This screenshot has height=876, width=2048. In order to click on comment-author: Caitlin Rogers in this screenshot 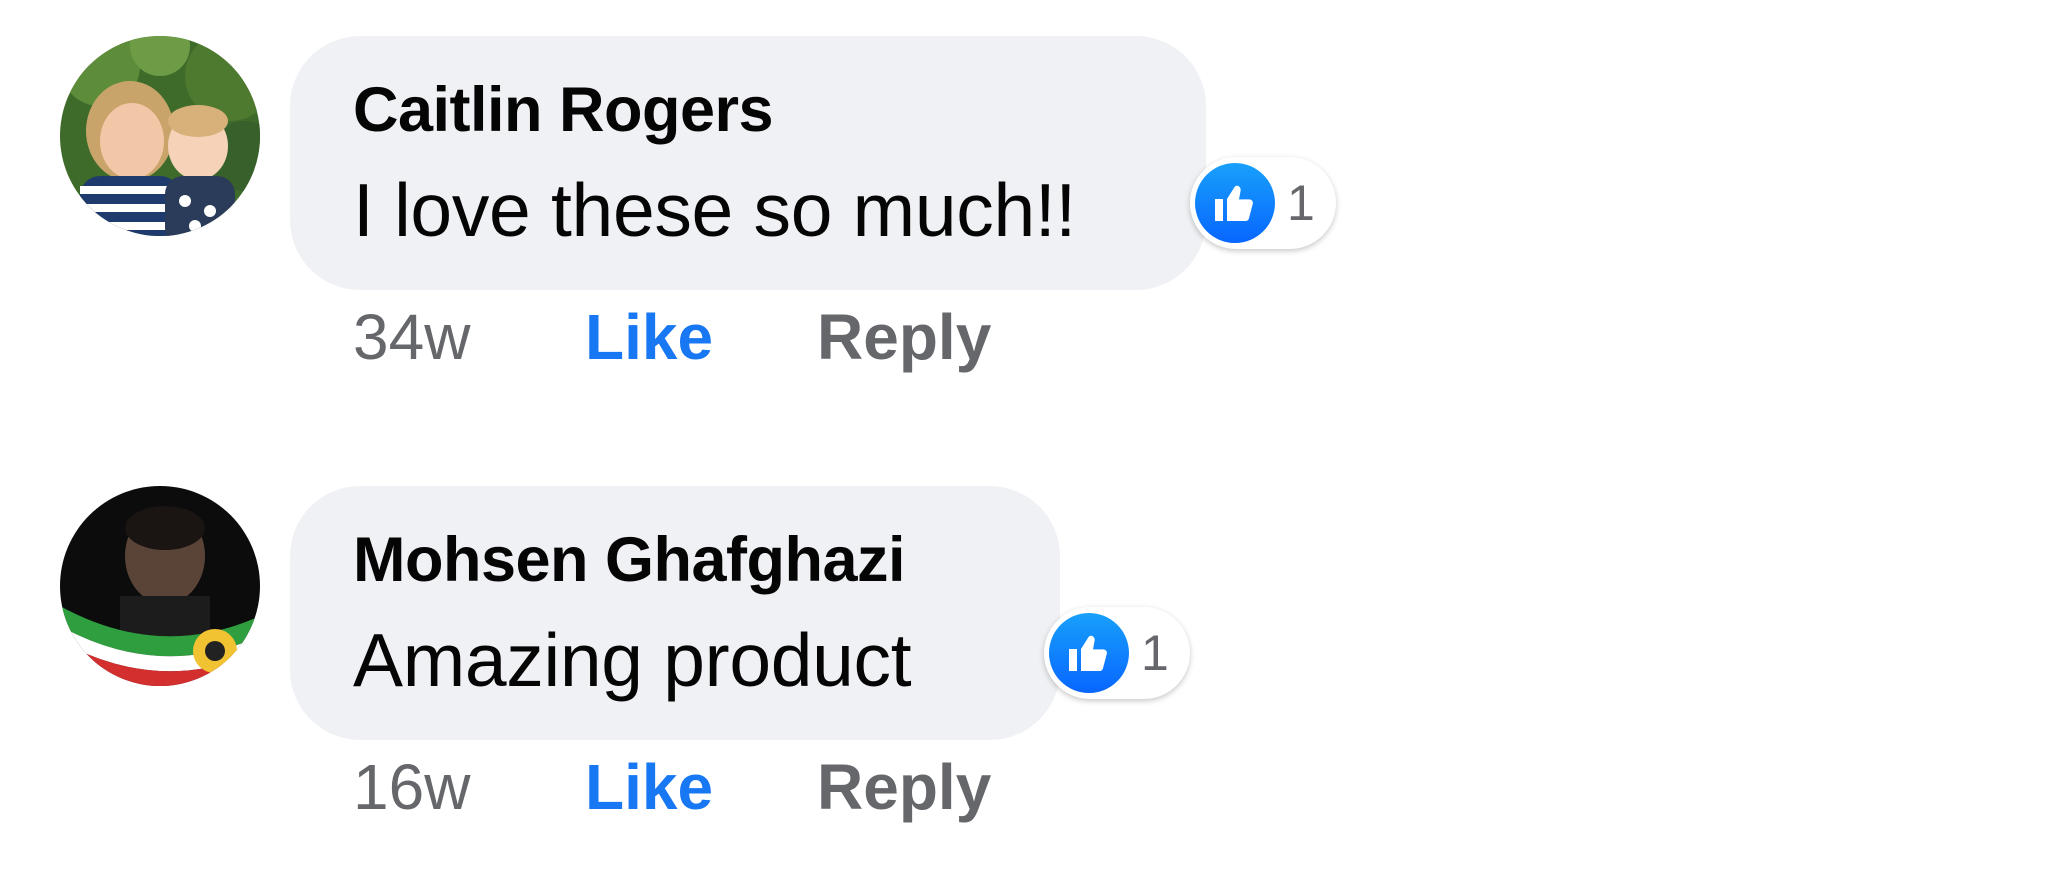, I will do `click(563, 110)`.